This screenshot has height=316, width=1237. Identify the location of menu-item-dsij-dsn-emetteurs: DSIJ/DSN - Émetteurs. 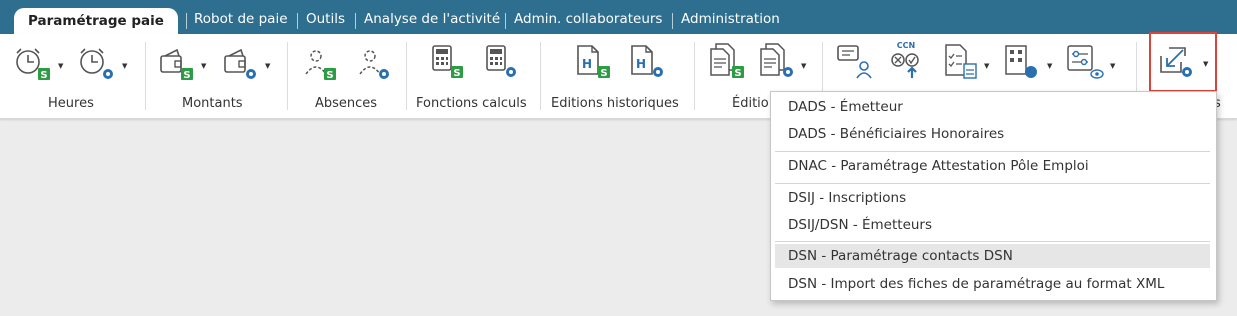
(992, 225).